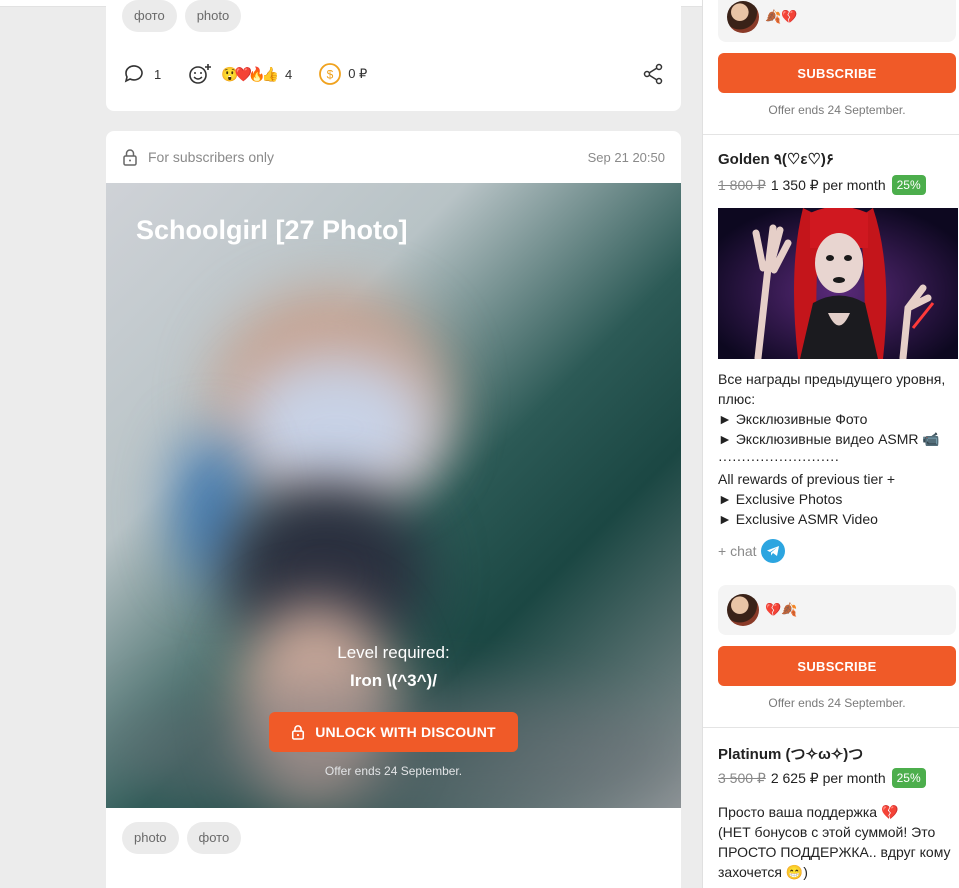  What do you see at coordinates (182, 838) in the screenshot?
I see `post-tags: photo фото` at bounding box center [182, 838].